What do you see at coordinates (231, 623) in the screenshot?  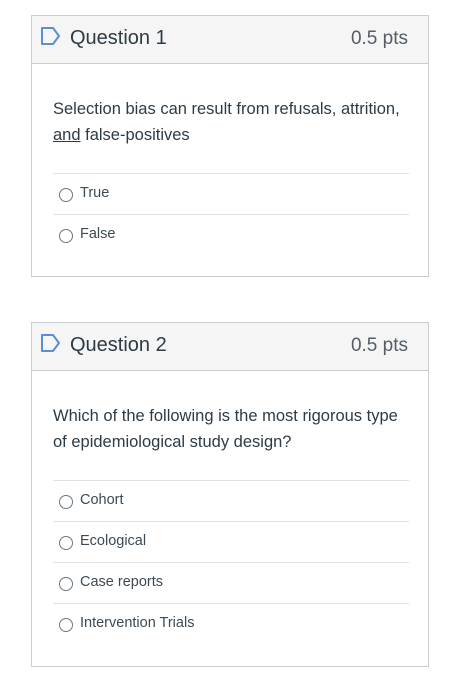 I see `answer-option: Intervention Trials` at bounding box center [231, 623].